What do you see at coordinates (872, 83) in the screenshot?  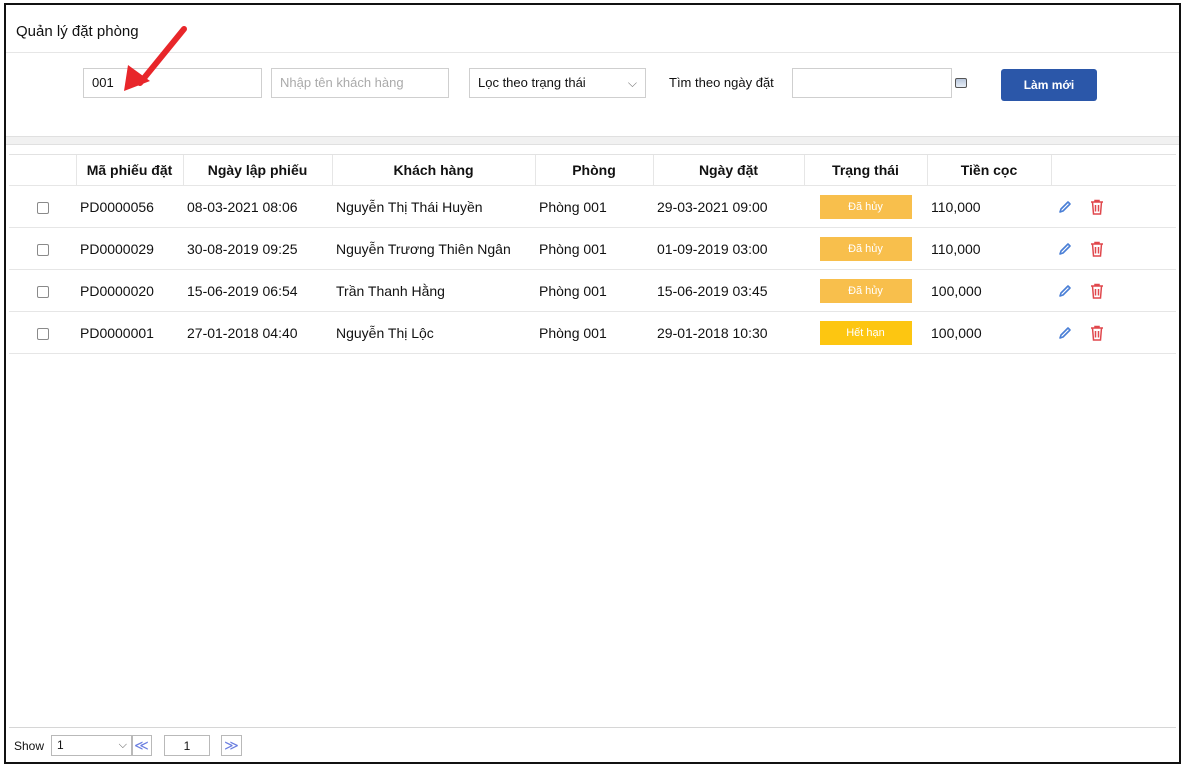 I see `booking-date-input` at bounding box center [872, 83].